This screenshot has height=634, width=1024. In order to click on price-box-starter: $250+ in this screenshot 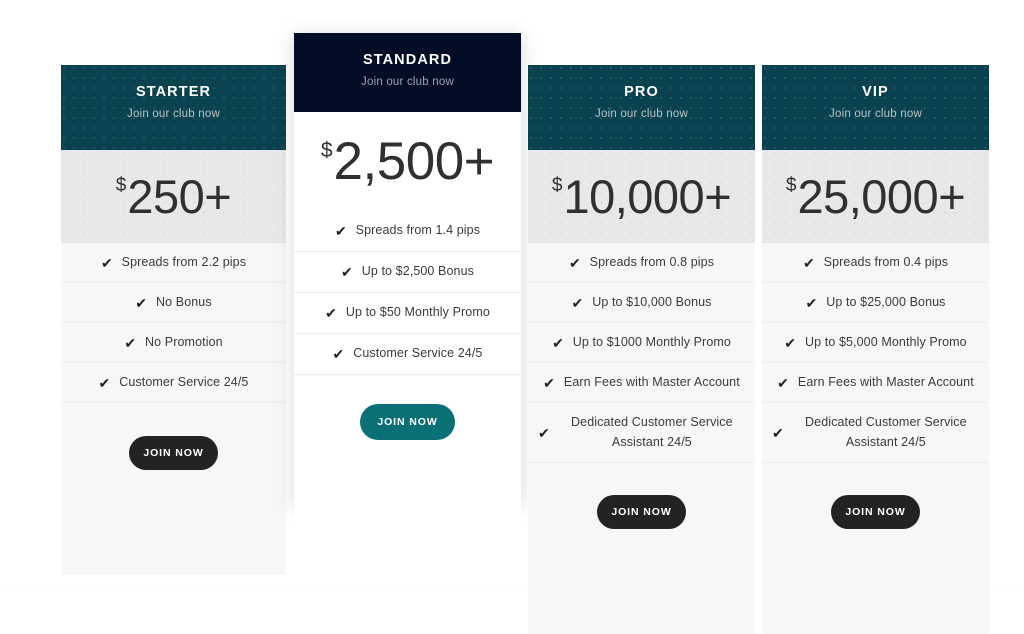, I will do `click(173, 196)`.